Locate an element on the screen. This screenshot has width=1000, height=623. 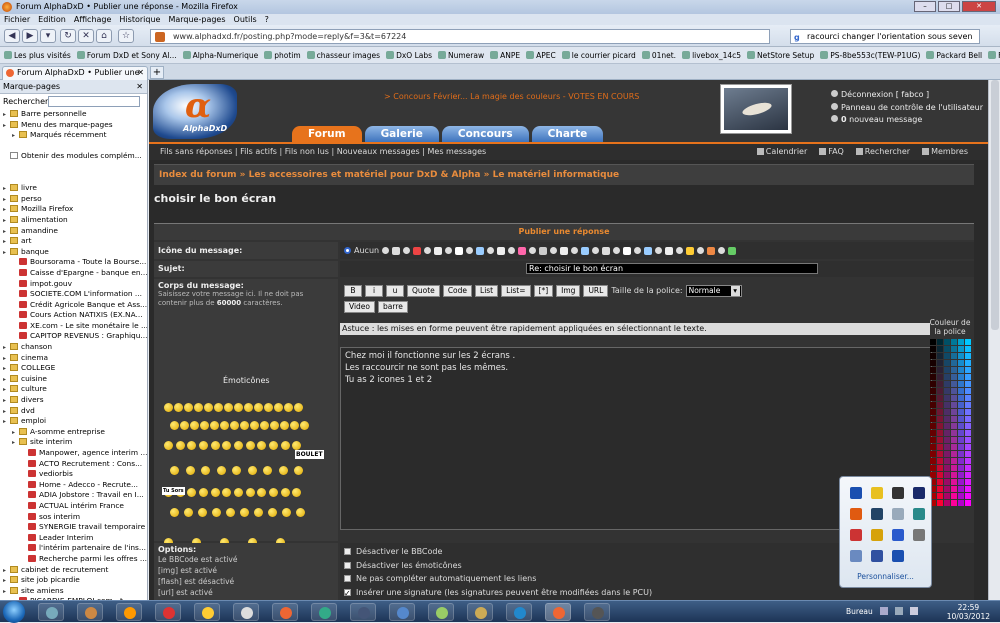
bookmark-folder: ▸ site job picardie is located at coordinates (73, 580).